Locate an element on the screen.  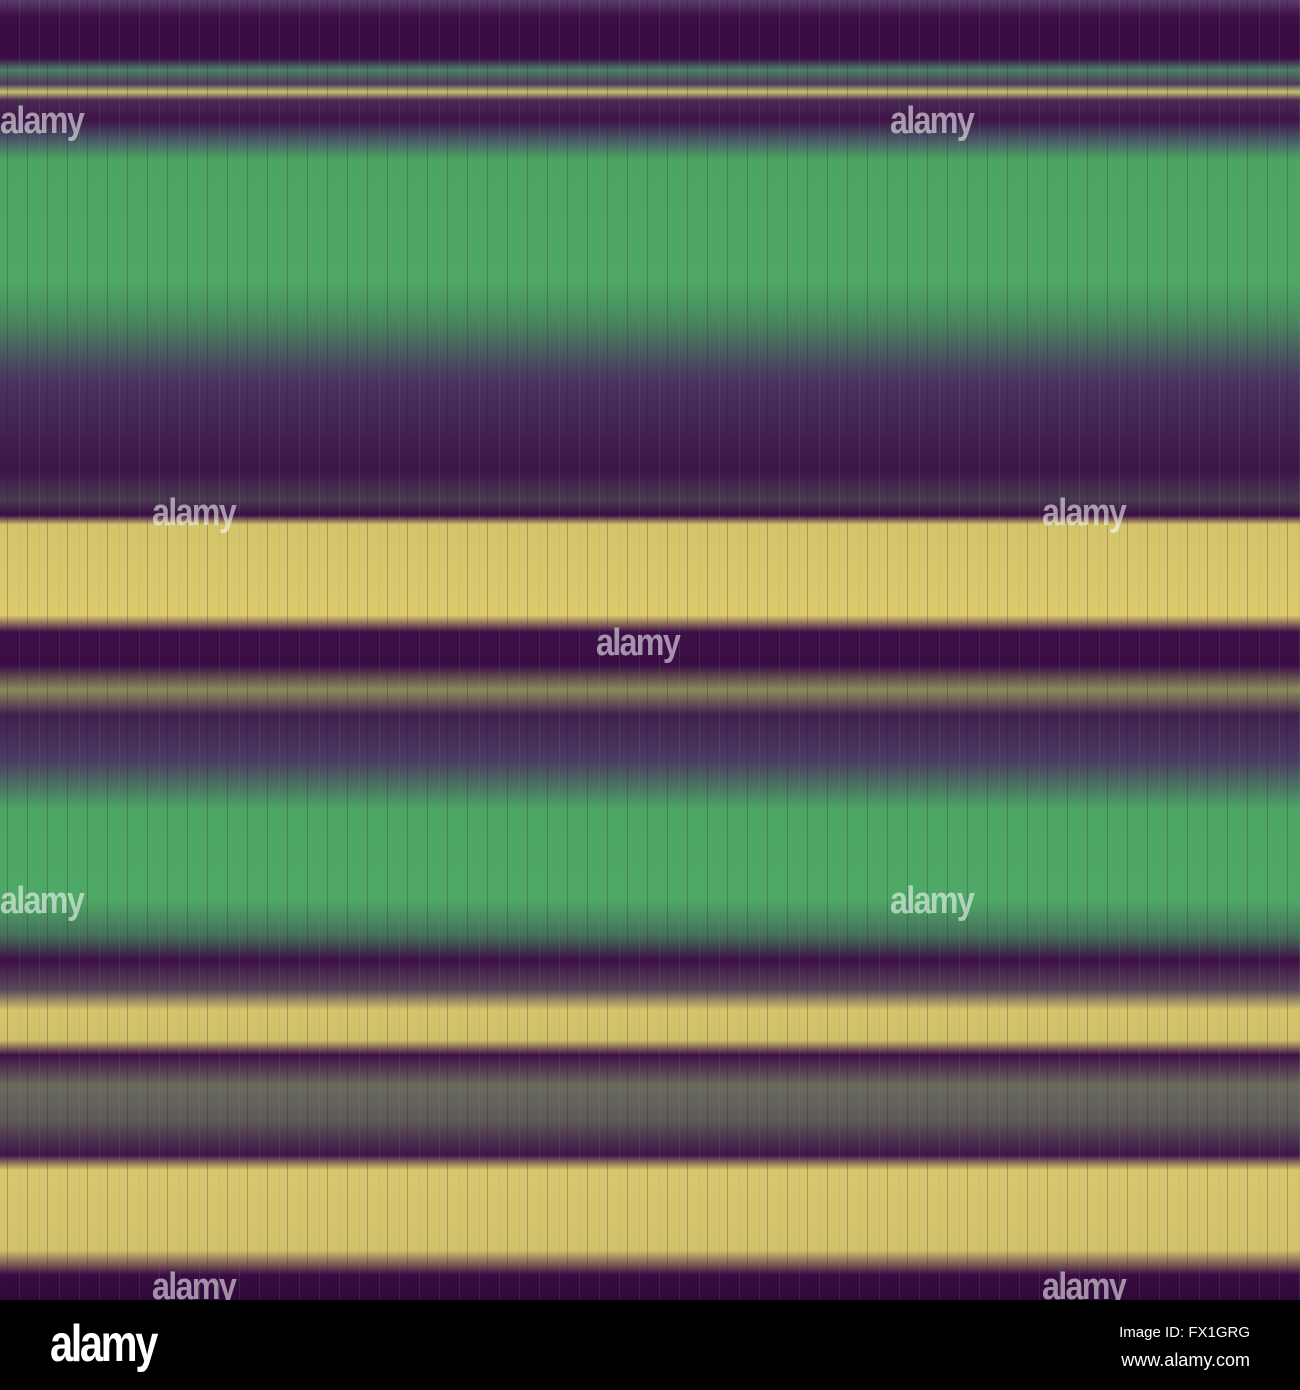
footer-bar: alamy Image ID: FX1GRG www.alamy.com is located at coordinates (650, 1345).